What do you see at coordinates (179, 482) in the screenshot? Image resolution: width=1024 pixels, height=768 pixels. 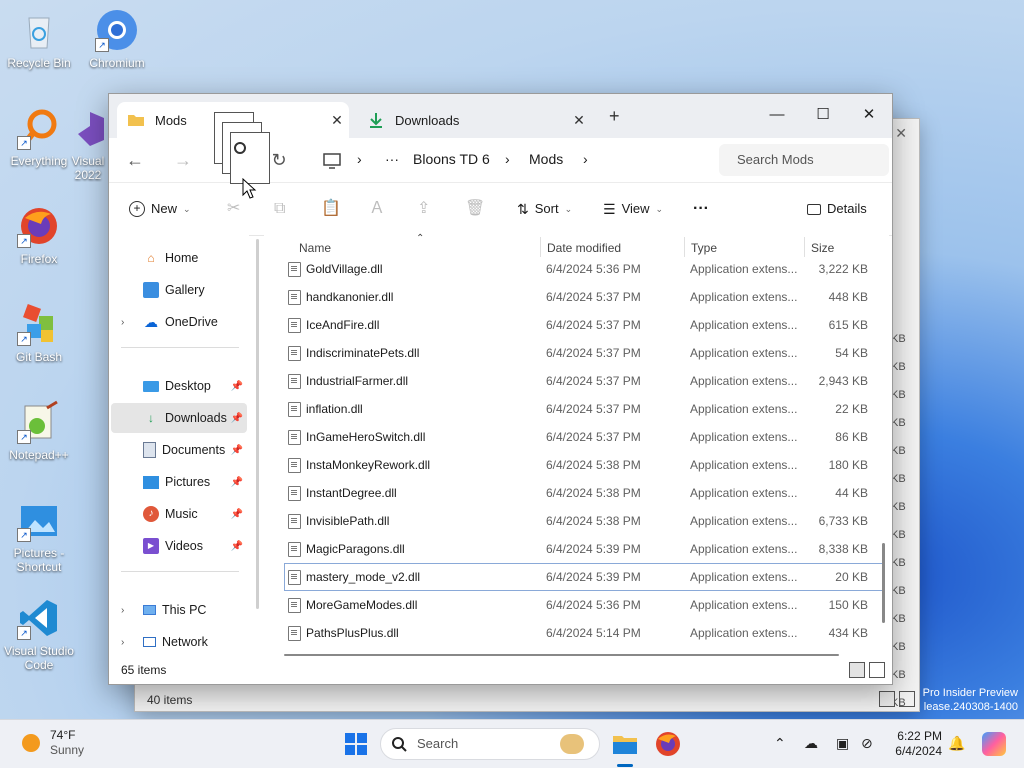 I see `sidebar-item-pictures: Pictures 📌` at bounding box center [179, 482].